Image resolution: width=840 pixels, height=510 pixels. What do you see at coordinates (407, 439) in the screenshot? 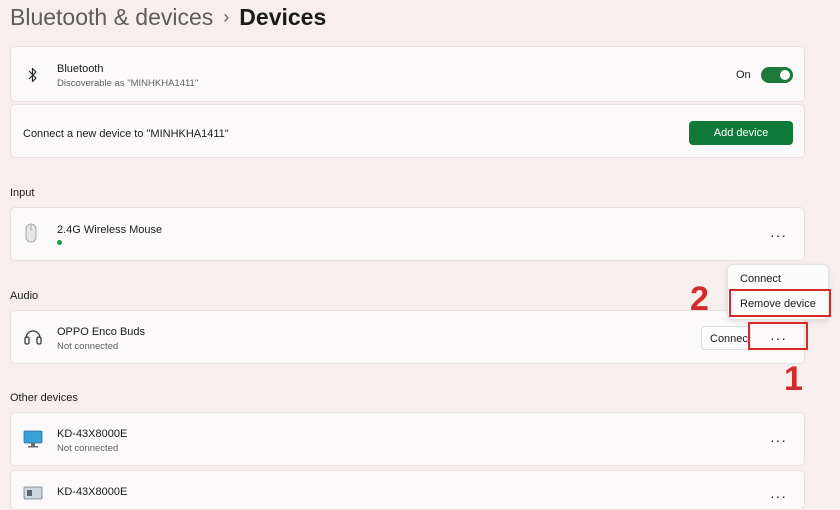
I see `device-row-tv-1: KD-43X8000E Not connected ···` at bounding box center [407, 439].